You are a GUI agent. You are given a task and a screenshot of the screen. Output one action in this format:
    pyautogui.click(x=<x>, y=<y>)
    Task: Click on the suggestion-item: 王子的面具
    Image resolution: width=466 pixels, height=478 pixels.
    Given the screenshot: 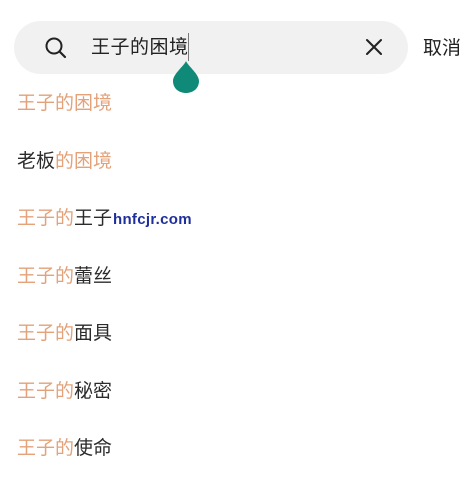 What is the action you would take?
    pyautogui.click(x=233, y=334)
    